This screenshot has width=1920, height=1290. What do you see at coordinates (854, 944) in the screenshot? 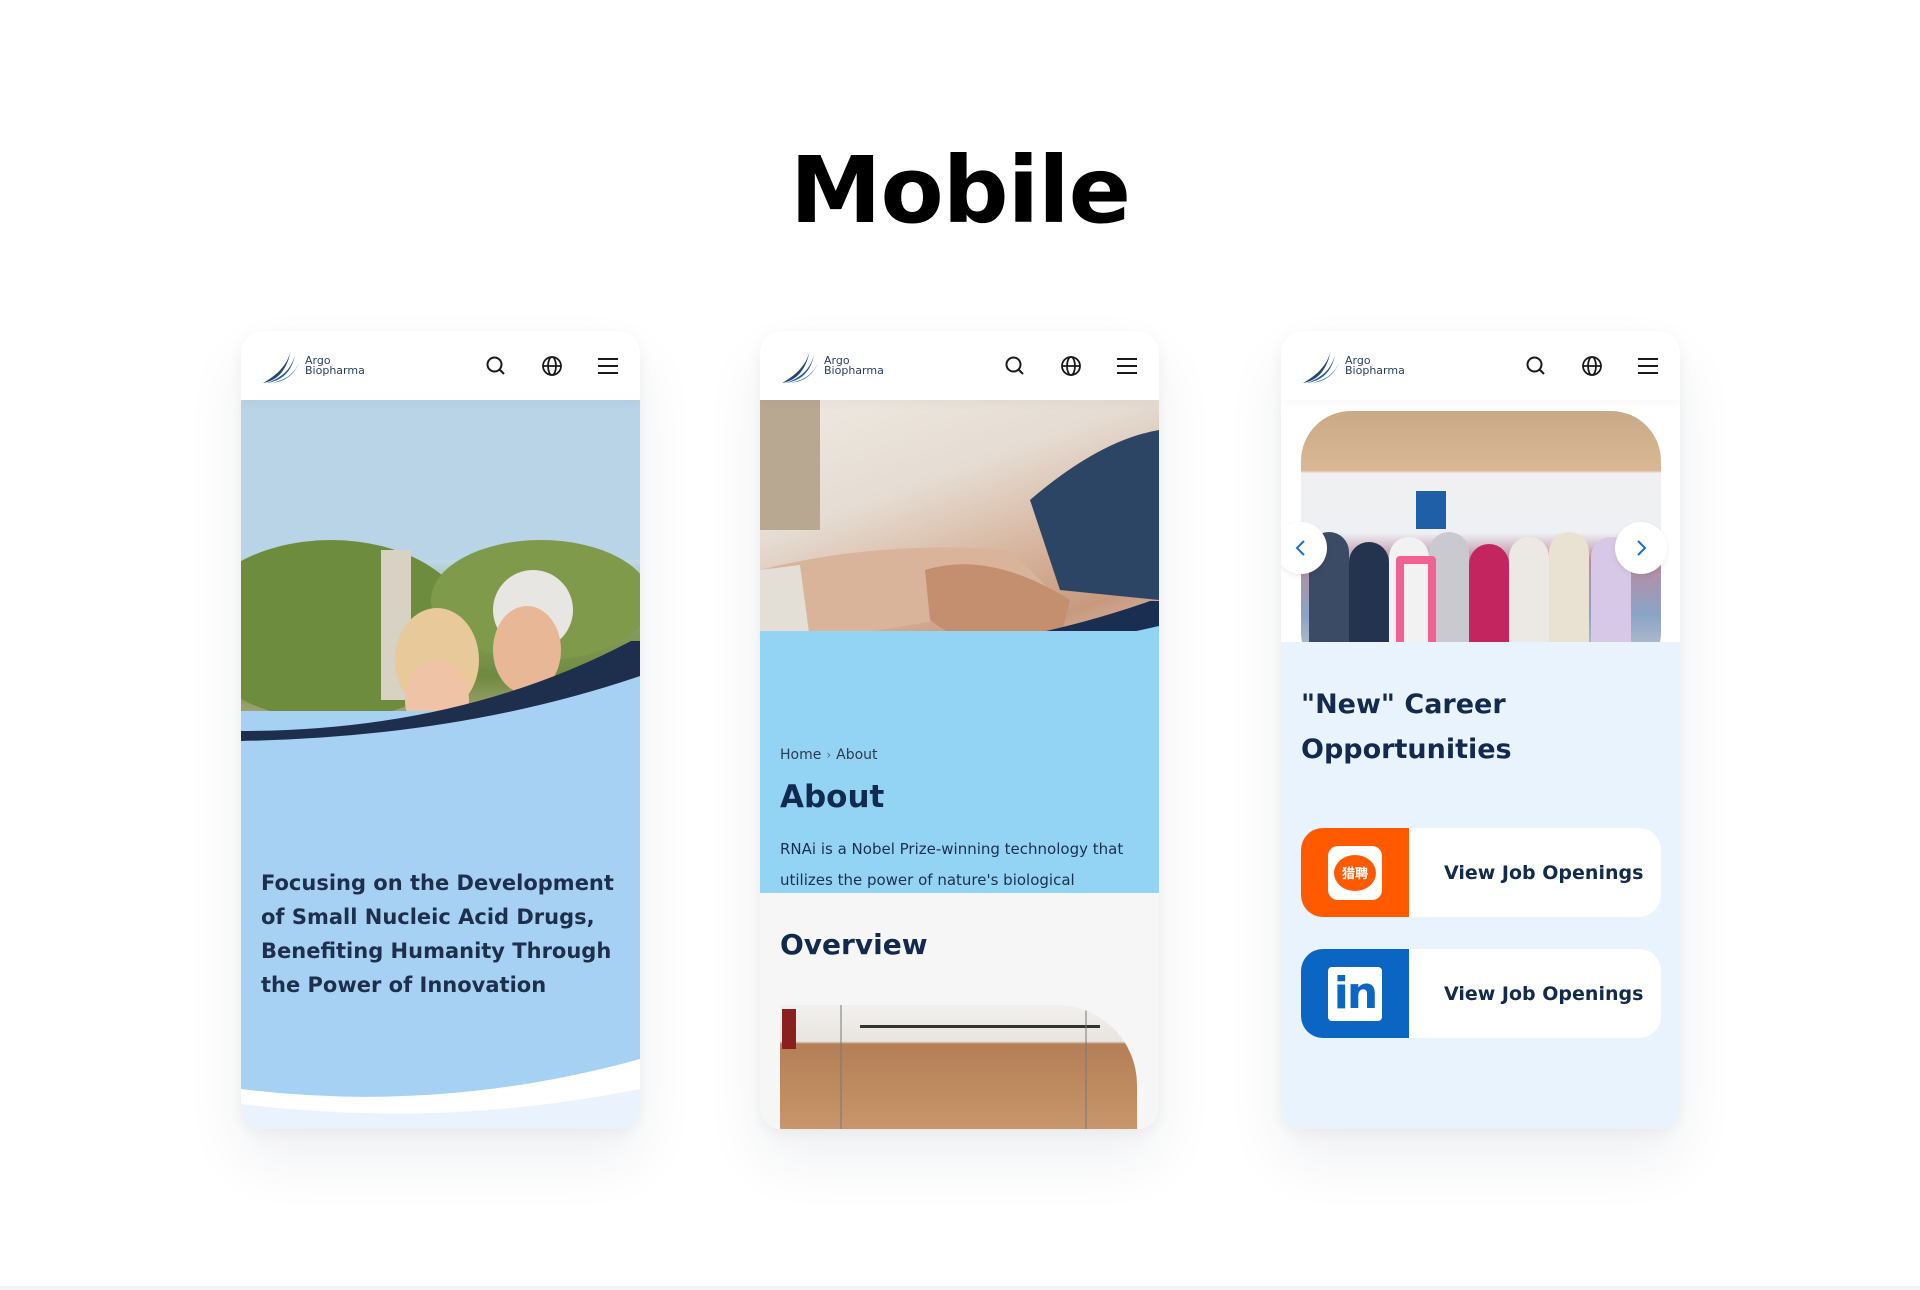
I see `overview-title: Overview` at bounding box center [854, 944].